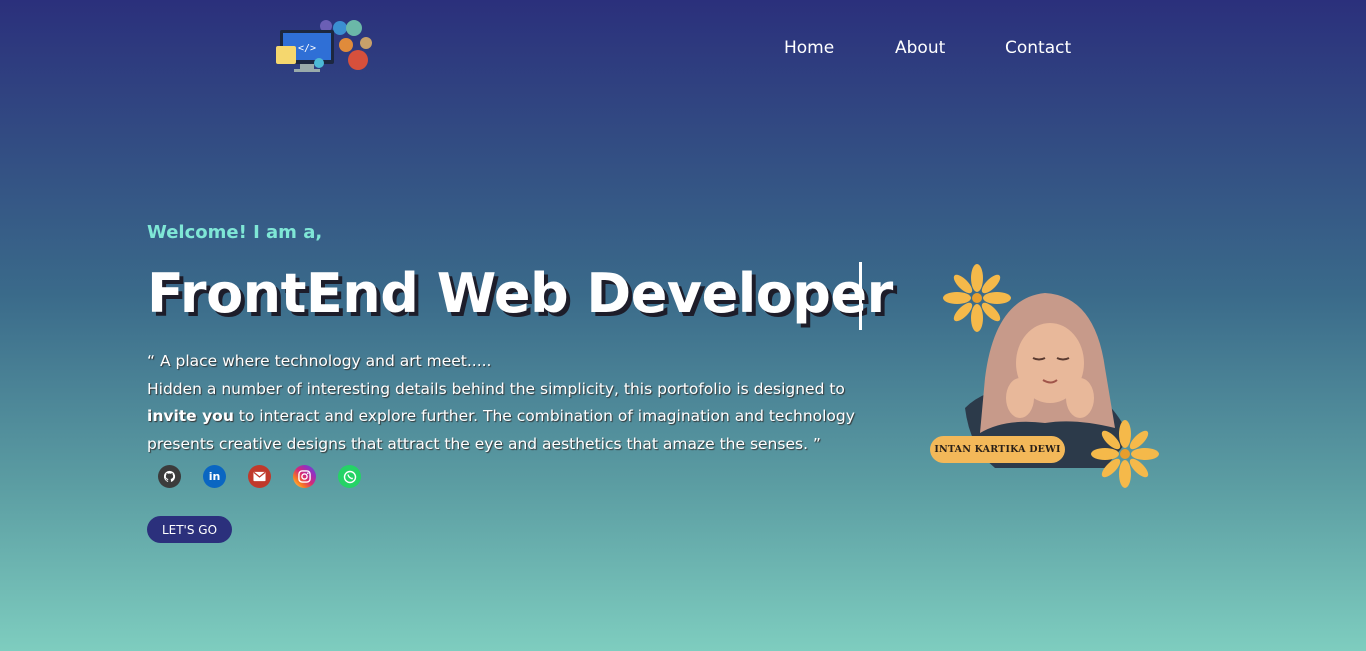 The height and width of the screenshot is (651, 1366). Describe the element at coordinates (860, 296) in the screenshot. I see `typing-cursor` at that location.